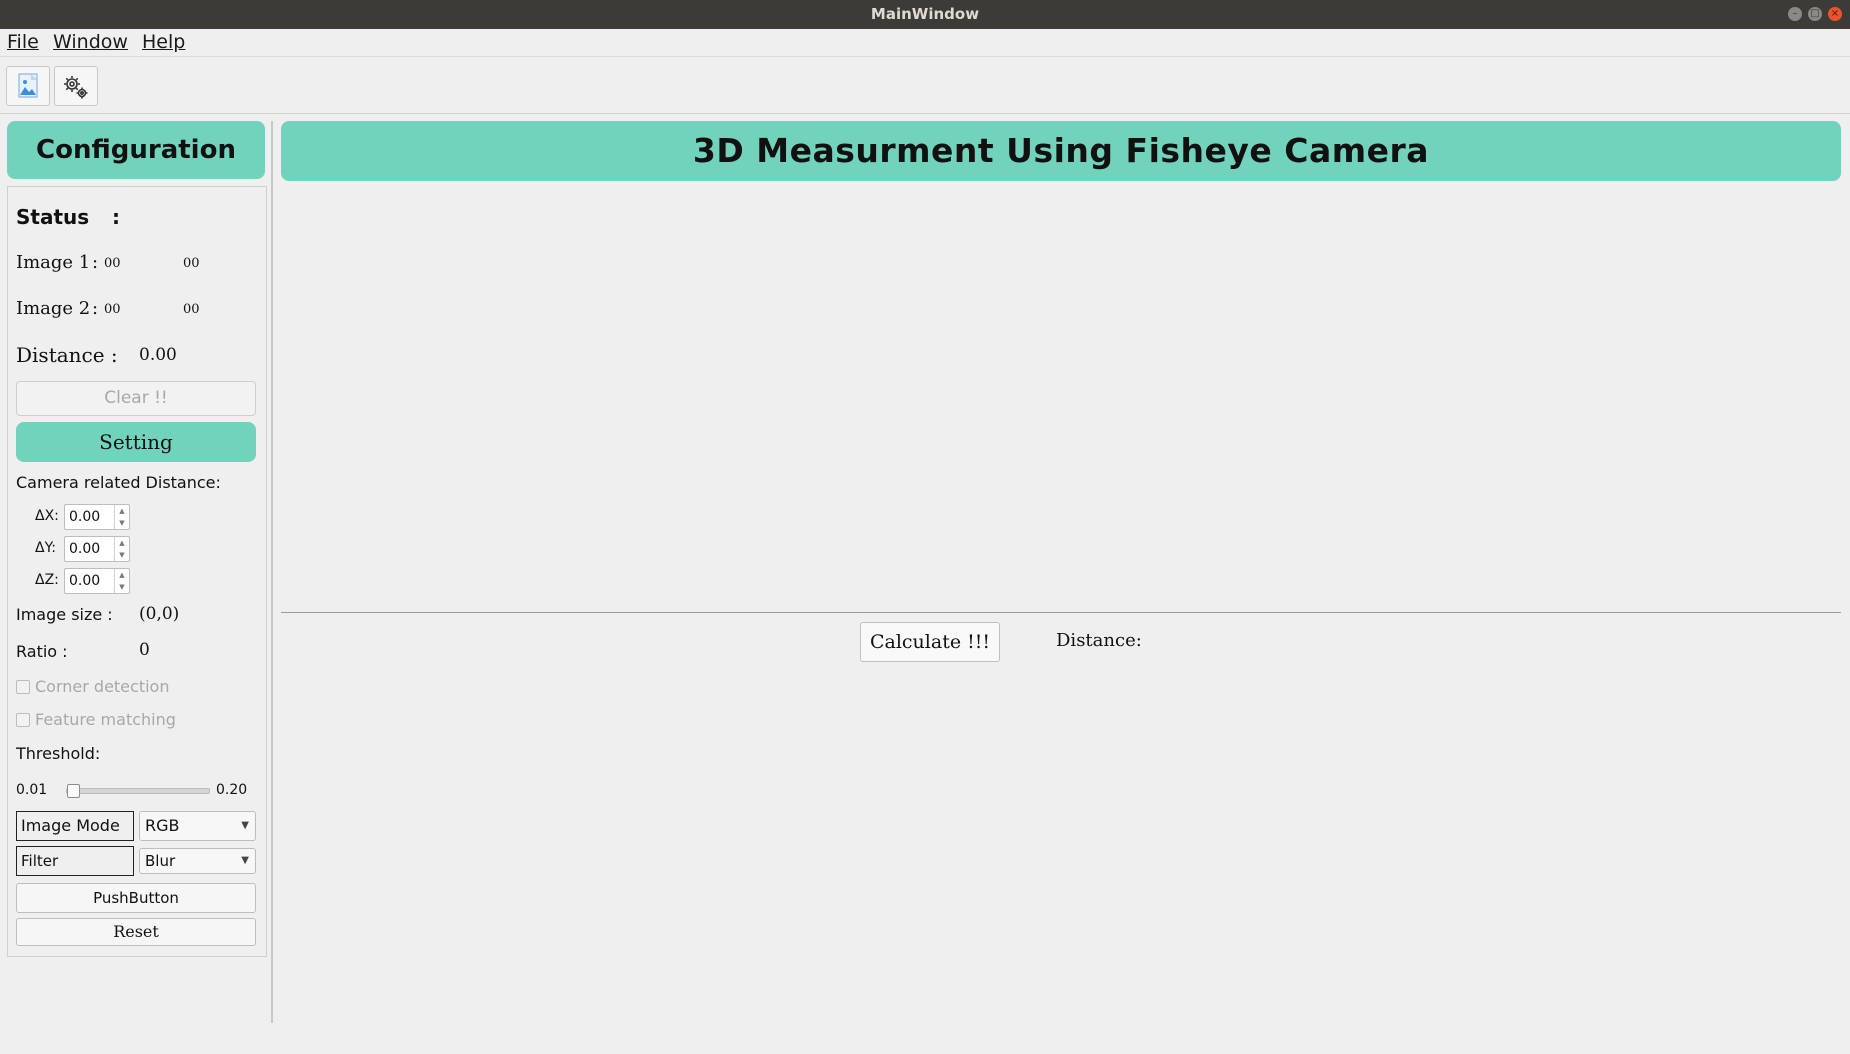 The width and height of the screenshot is (1850, 1054). I want to click on image-mode-label: Image Mode, so click(75, 826).